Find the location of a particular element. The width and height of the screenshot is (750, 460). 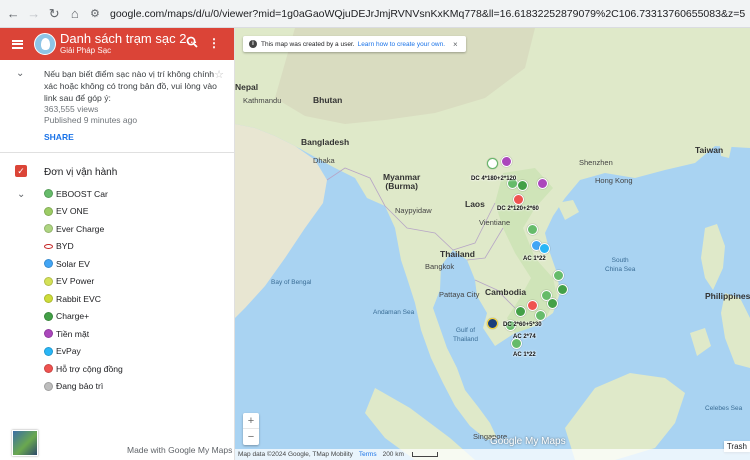

legend-item: Rabbit EVC is located at coordinates (139, 299).